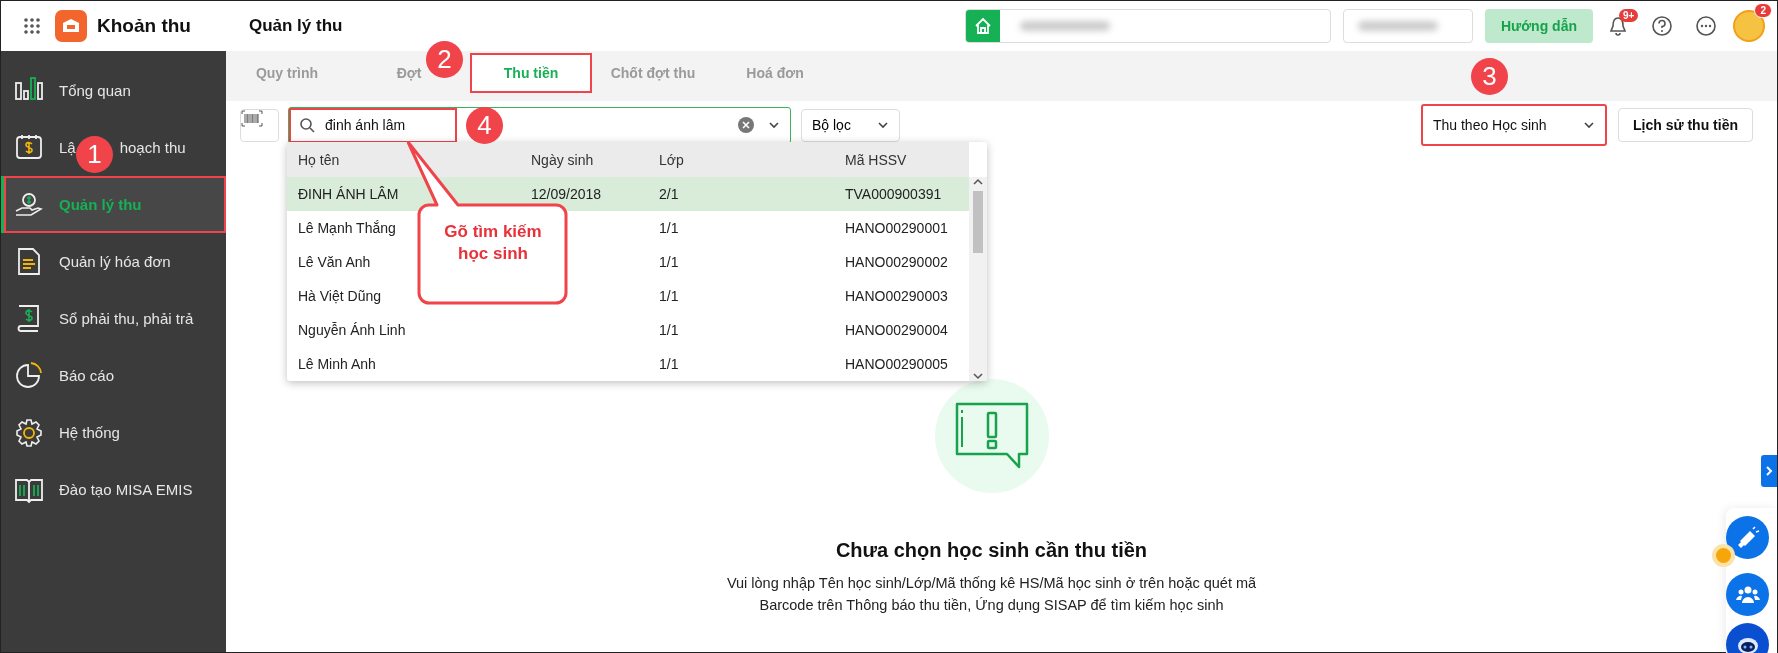 This screenshot has height=653, width=1778. Describe the element at coordinates (1685, 125) in the screenshot. I see `payment-history-button: Lịch sử thu tiền` at that location.